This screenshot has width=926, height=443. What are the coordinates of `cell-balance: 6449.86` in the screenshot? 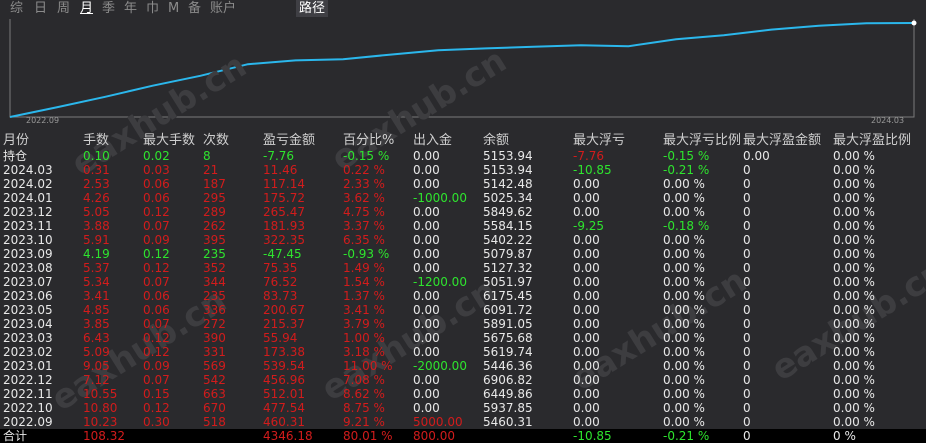 It's located at (508, 394).